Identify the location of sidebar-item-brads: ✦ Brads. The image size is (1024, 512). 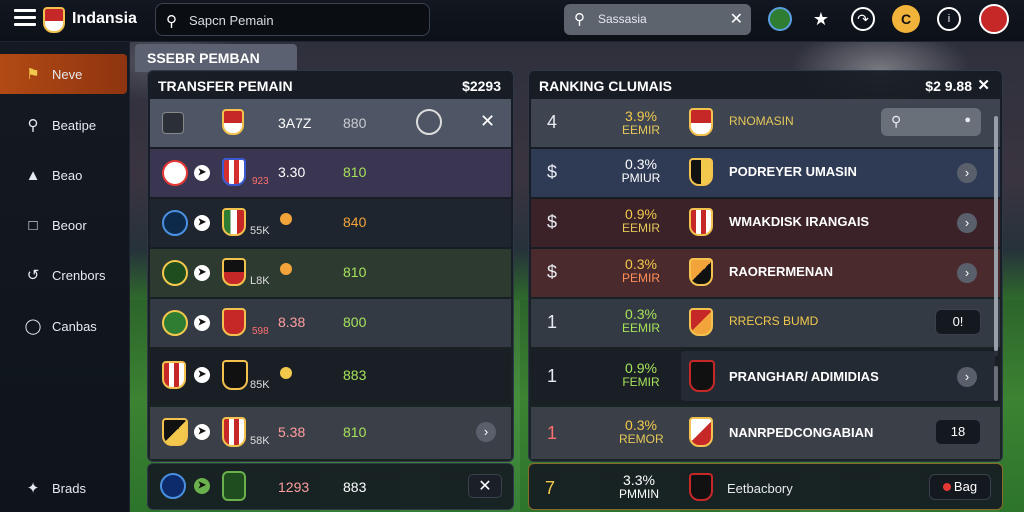
(63, 488).